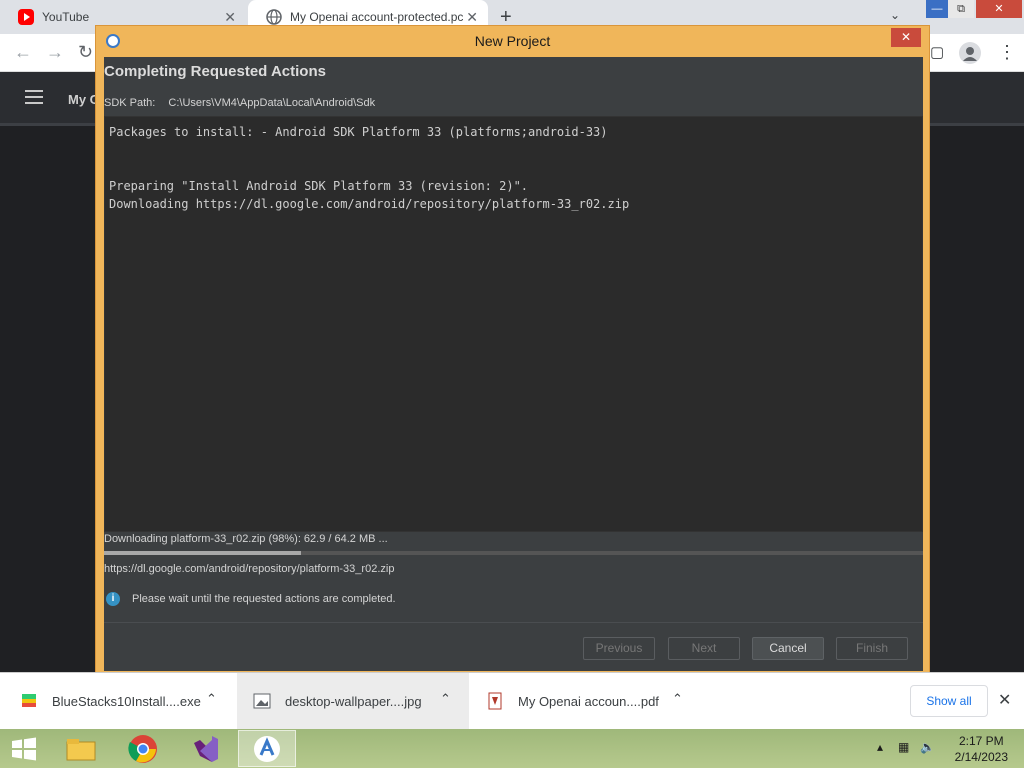  I want to click on show-all-button: Show all, so click(949, 701).